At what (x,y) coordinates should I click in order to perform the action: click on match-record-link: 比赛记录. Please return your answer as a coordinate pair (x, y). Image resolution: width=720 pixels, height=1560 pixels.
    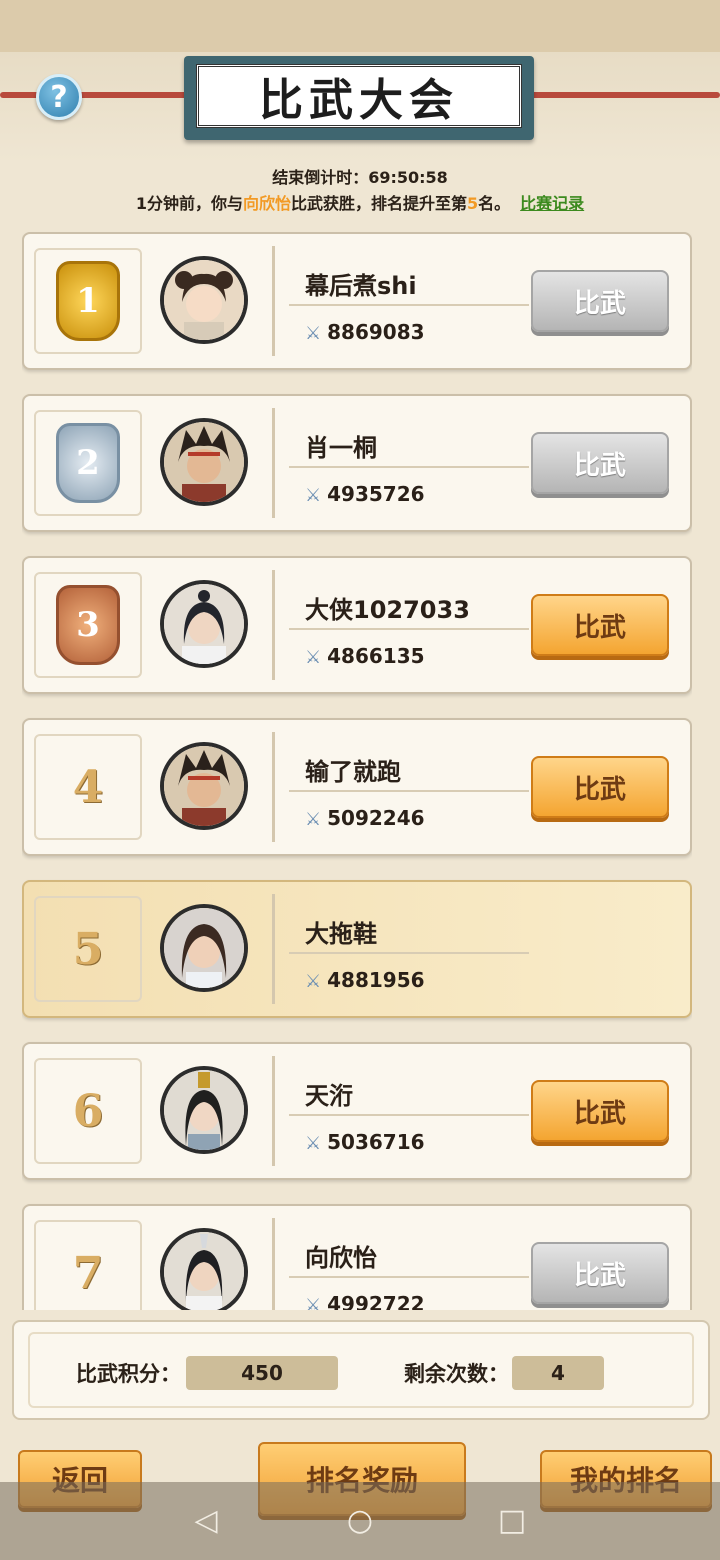
    Looking at the image, I should click on (552, 203).